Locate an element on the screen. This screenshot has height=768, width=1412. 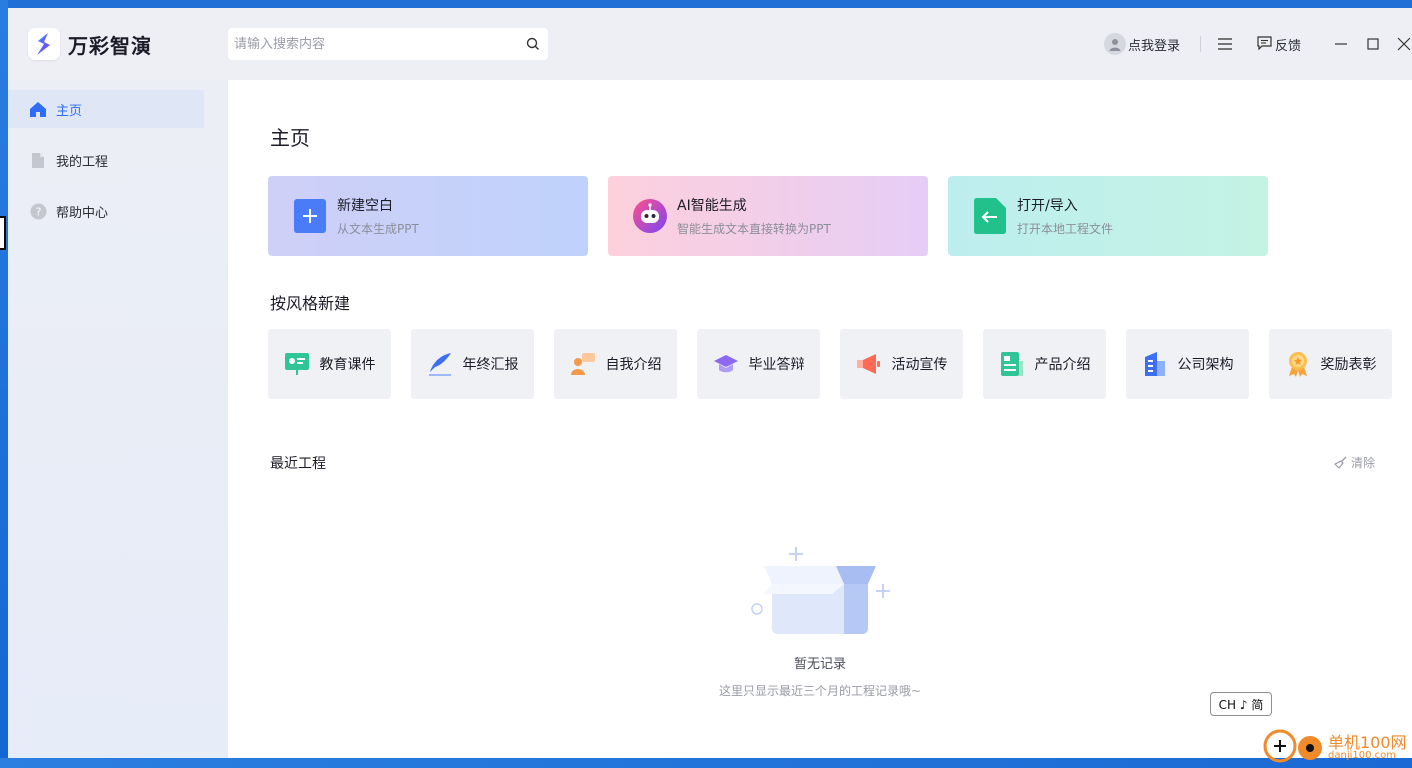
style-event-promotion: 活动宣传 is located at coordinates (901, 364).